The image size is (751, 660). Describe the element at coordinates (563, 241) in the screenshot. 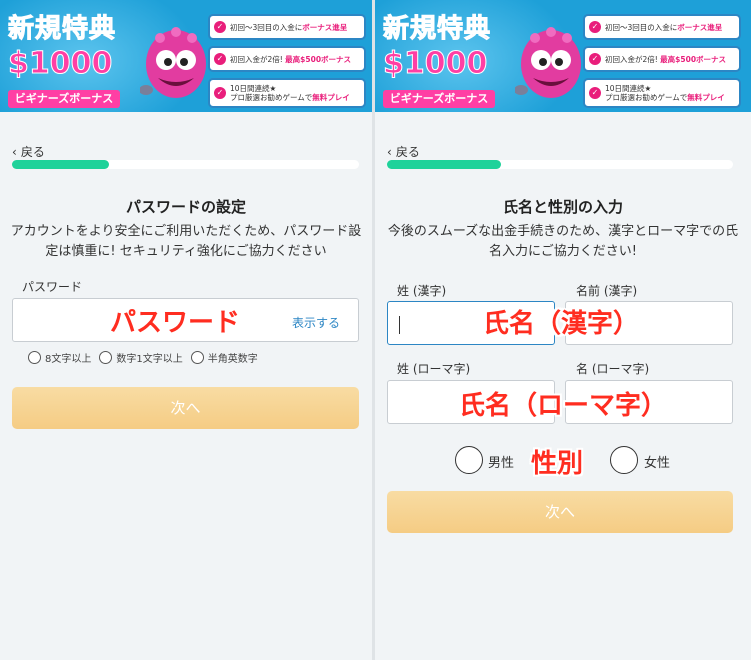

I see `page-description: 今後のスムーズな出金手続きのため、漢字とローマ字での氏名入力にご協力ください!` at that location.